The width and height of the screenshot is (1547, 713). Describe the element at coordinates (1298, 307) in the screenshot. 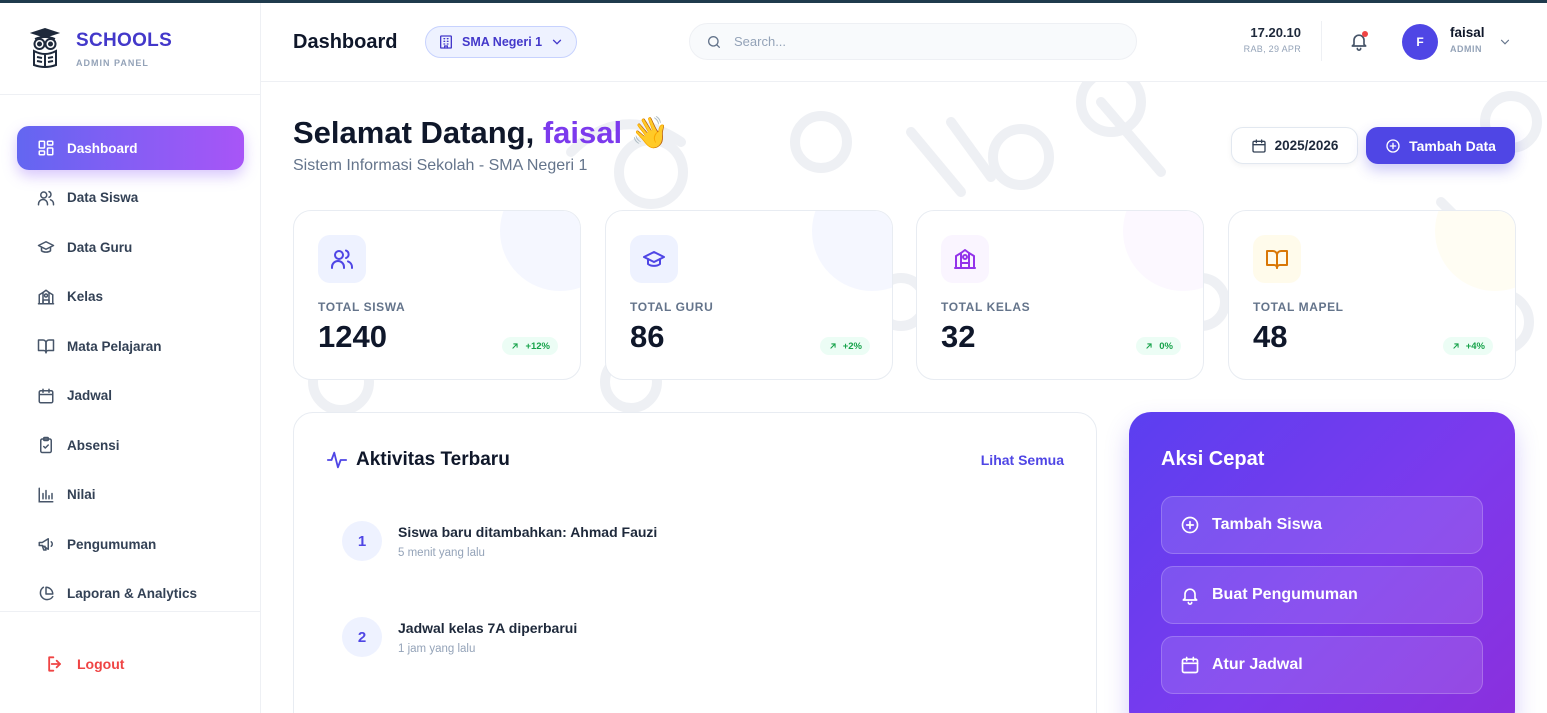

I see `stat-label: TOTAL MAPEL` at that location.